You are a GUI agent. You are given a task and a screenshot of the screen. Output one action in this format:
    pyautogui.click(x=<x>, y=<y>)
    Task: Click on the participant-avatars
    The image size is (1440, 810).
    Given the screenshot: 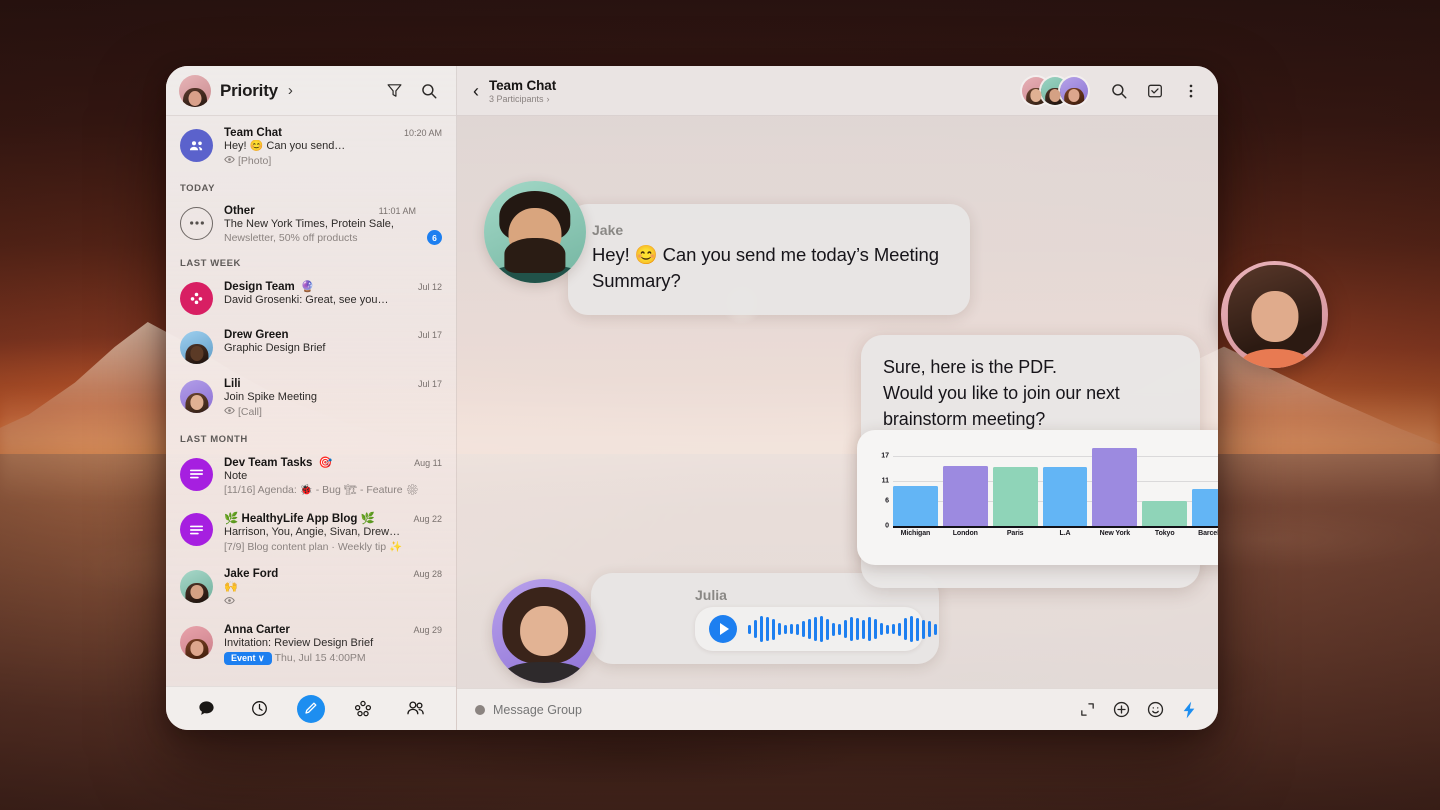 What is the action you would take?
    pyautogui.click(x=1055, y=90)
    